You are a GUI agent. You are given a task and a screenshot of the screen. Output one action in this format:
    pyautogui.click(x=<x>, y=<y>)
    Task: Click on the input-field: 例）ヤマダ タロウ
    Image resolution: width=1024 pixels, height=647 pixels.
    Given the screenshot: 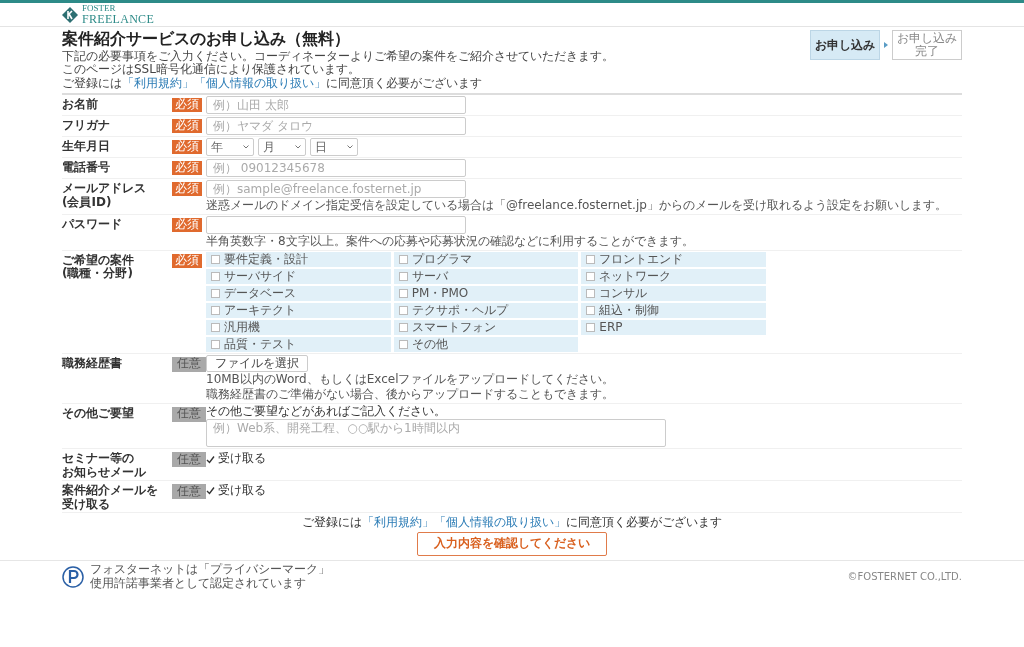 What is the action you would take?
    pyautogui.click(x=336, y=126)
    